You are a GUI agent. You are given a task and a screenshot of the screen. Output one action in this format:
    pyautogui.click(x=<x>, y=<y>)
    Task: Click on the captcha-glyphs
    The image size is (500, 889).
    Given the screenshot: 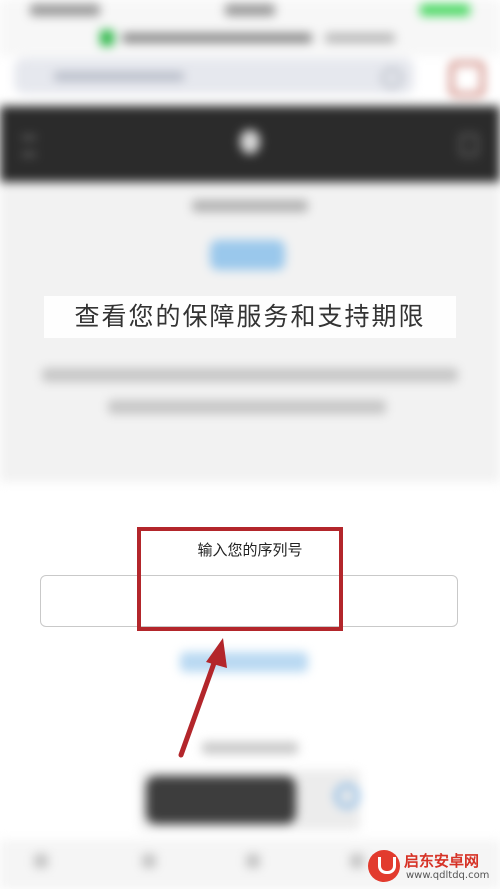 What is the action you would take?
    pyautogui.click(x=221, y=800)
    